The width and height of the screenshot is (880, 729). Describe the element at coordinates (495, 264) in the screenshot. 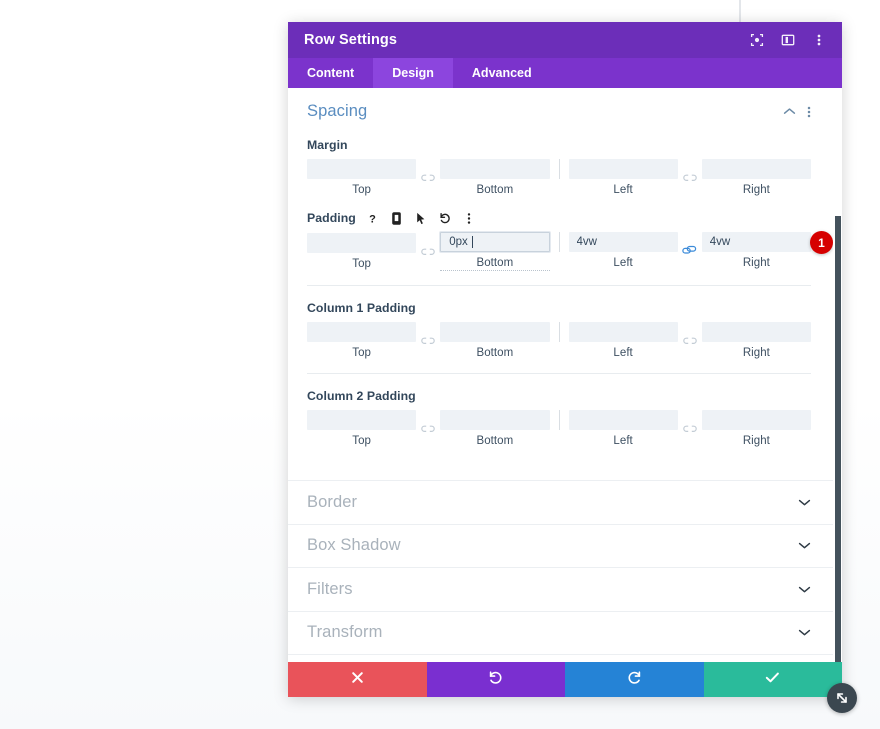

I see `padding-bottom-label: Bottom` at that location.